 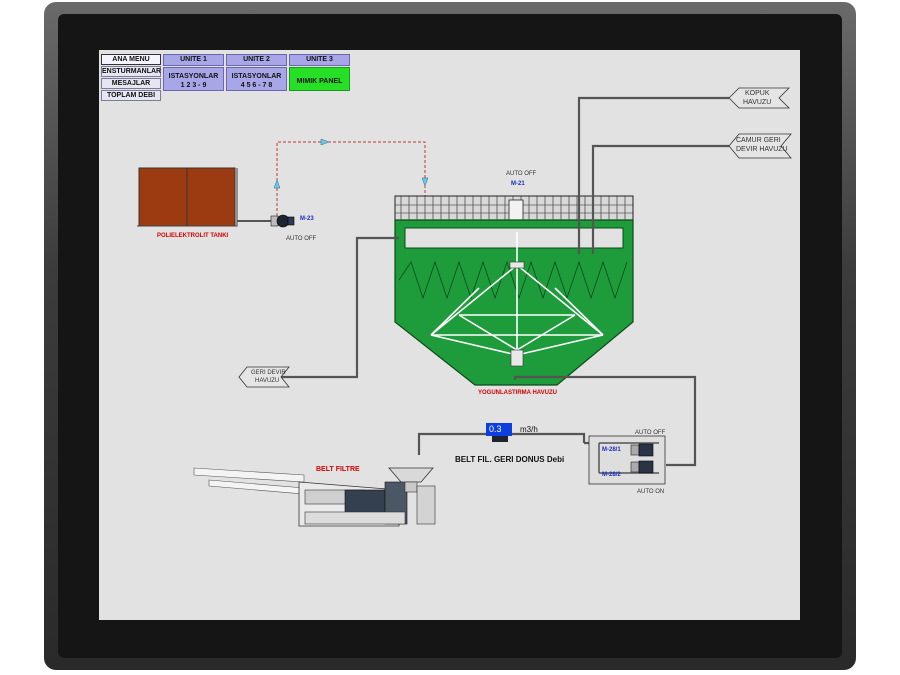 What do you see at coordinates (757, 93) in the screenshot?
I see `foam-pool-label-1: KOPUK` at bounding box center [757, 93].